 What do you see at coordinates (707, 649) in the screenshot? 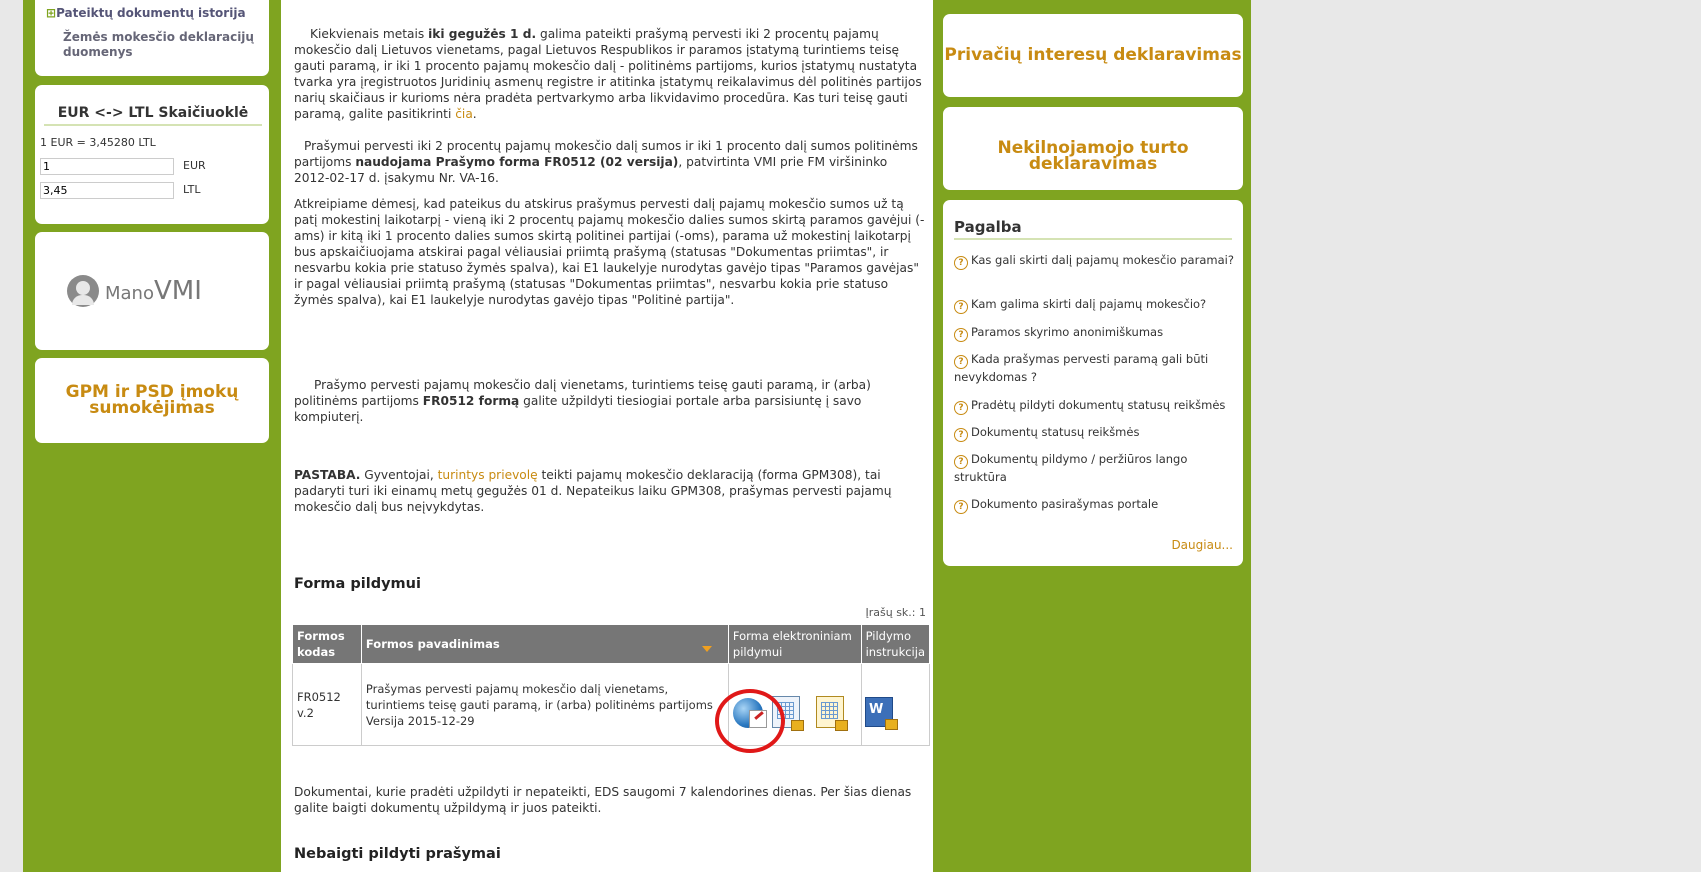
I see `sort-arrow-icon` at bounding box center [707, 649].